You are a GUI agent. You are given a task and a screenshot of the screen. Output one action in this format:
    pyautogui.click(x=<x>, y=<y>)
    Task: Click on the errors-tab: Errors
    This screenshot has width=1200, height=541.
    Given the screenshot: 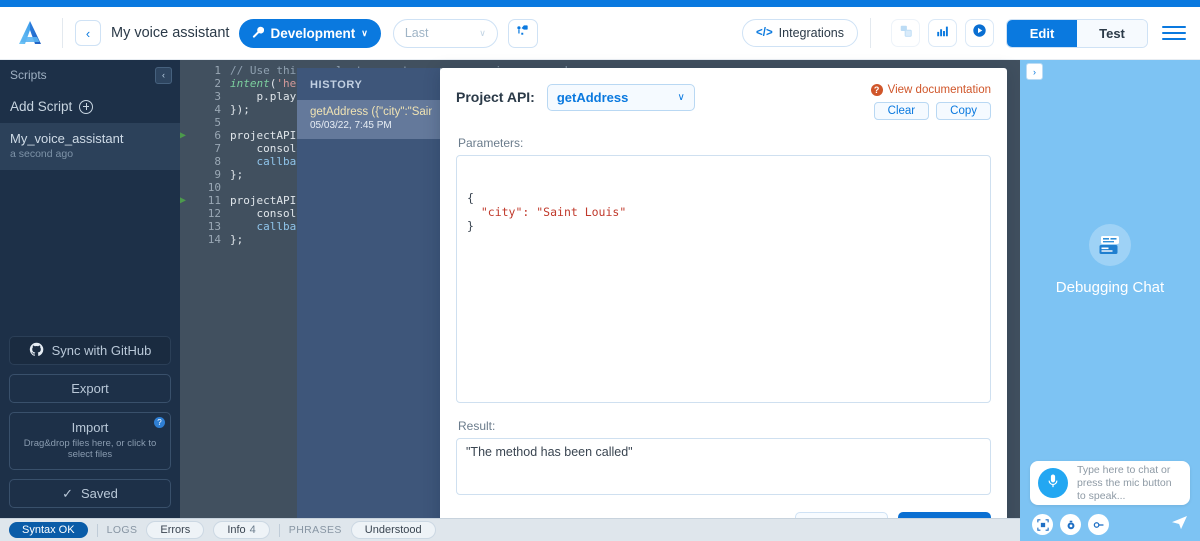 What is the action you would take?
    pyautogui.click(x=175, y=530)
    